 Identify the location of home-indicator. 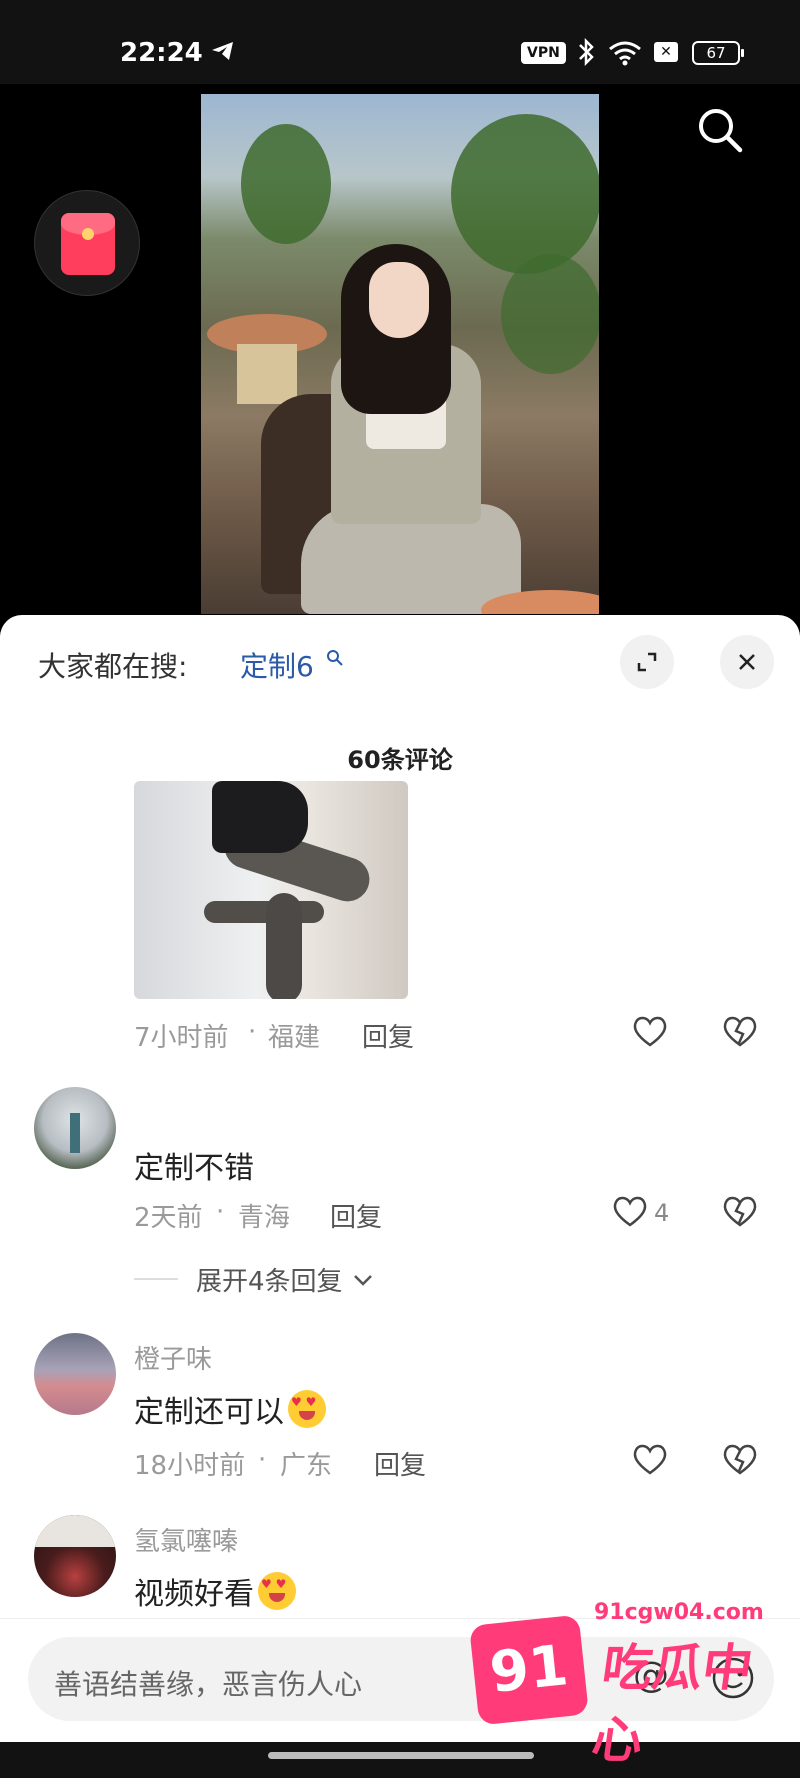
(401, 1755).